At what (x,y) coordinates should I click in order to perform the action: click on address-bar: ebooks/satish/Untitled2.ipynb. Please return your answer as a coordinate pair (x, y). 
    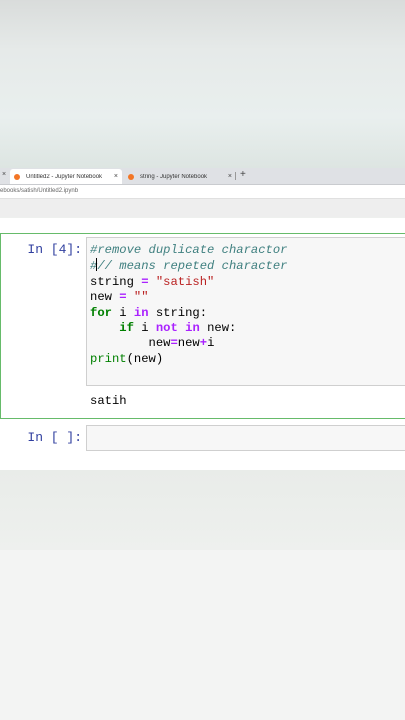
    Looking at the image, I should click on (202, 192).